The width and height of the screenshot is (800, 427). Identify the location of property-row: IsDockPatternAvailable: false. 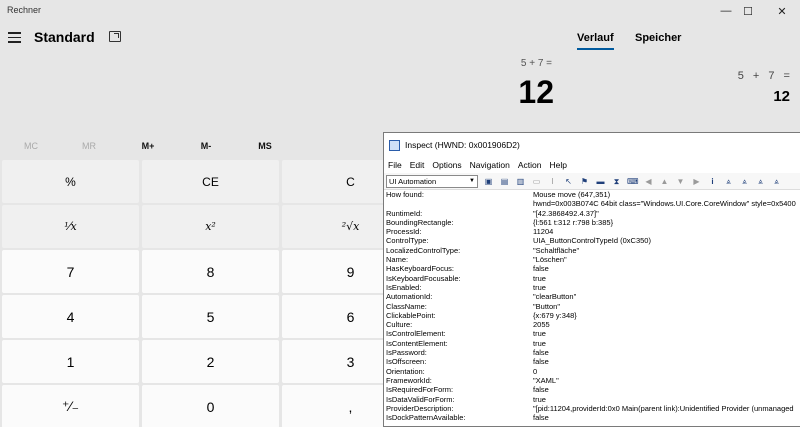
(592, 417).